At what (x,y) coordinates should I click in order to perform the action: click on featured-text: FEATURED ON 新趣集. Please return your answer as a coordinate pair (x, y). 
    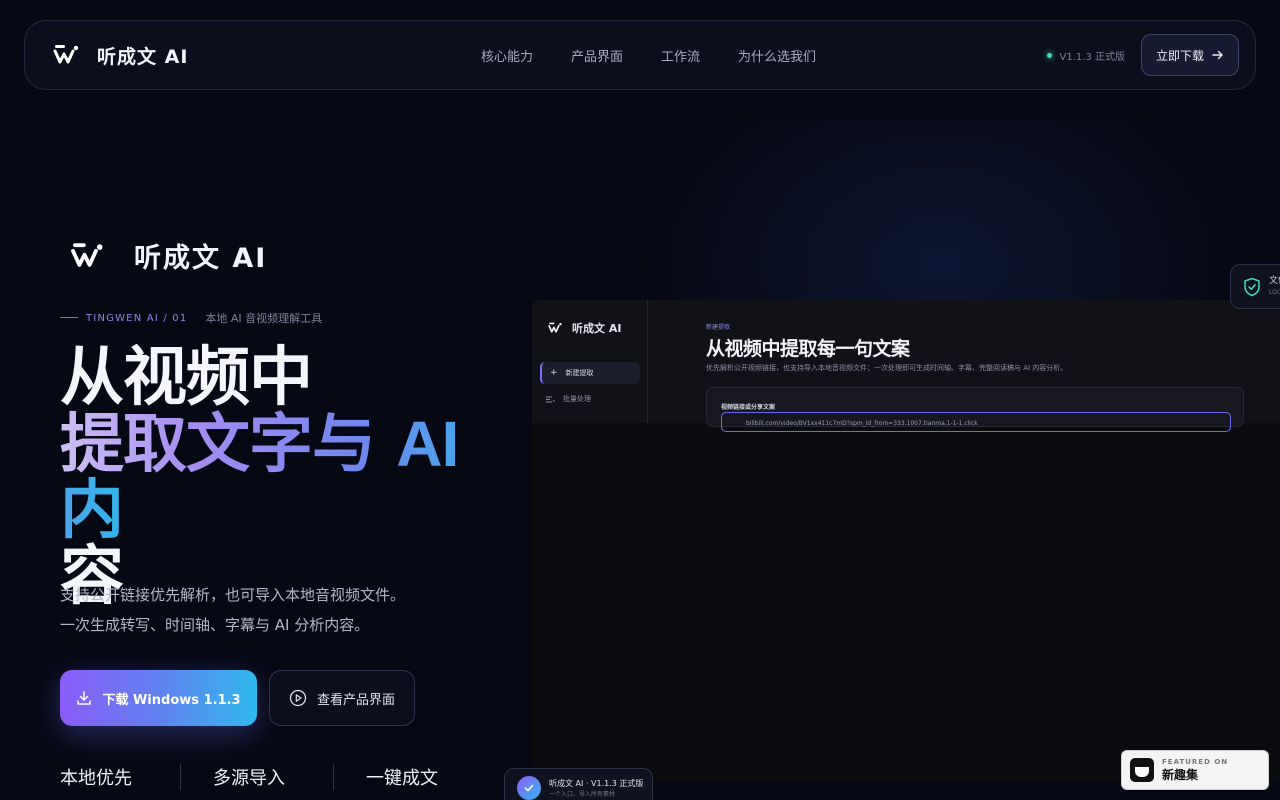
    Looking at the image, I should click on (1195, 770).